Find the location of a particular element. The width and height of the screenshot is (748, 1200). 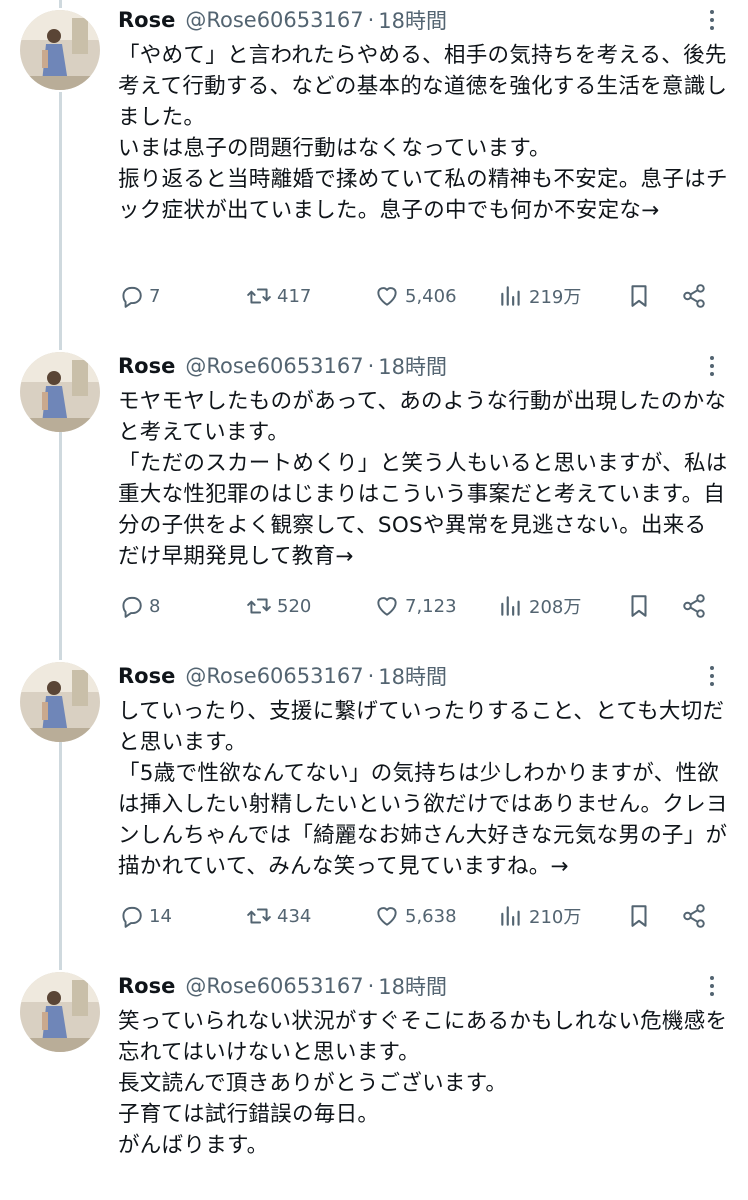

like-button: 7,123 is located at coordinates (415, 606).